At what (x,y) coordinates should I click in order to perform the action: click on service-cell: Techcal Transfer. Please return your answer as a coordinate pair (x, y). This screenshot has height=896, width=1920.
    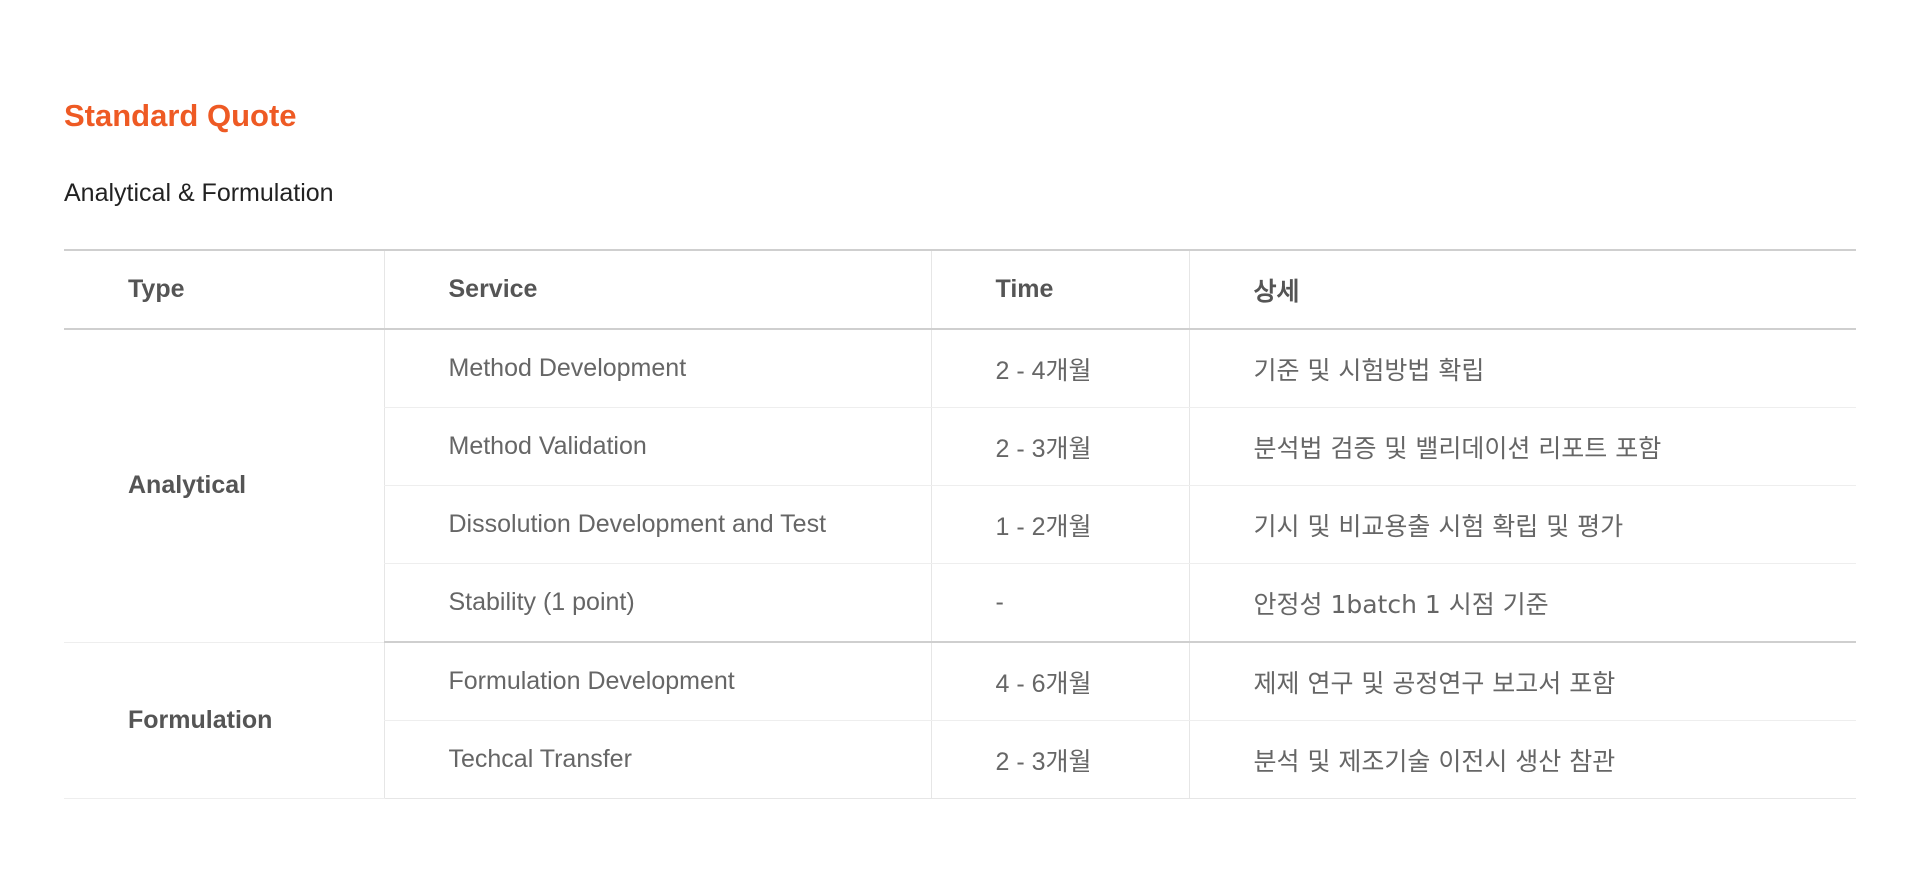
    Looking at the image, I should click on (657, 759).